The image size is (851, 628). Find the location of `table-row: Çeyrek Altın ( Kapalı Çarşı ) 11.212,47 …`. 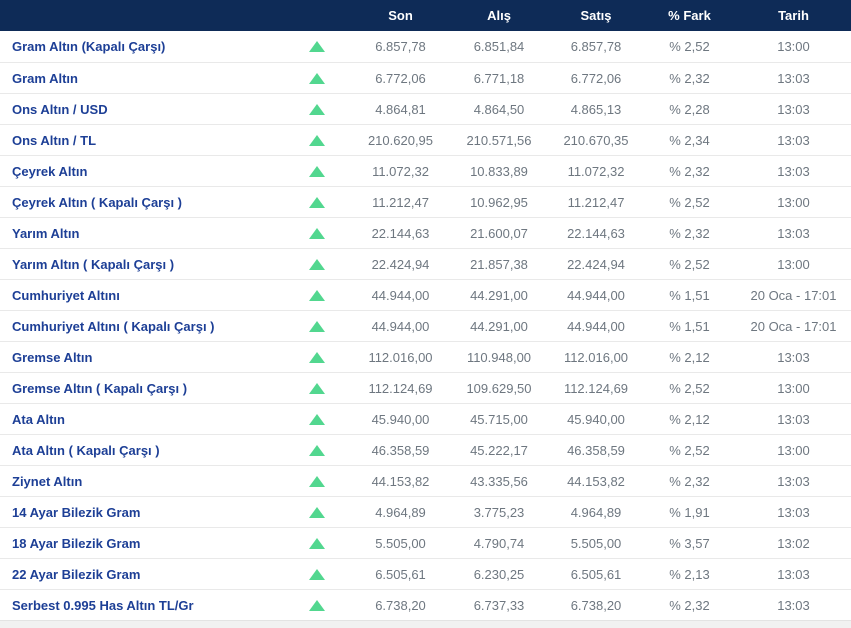

table-row: Çeyrek Altın ( Kapalı Çarşı ) 11.212,47 … is located at coordinates (425, 201).